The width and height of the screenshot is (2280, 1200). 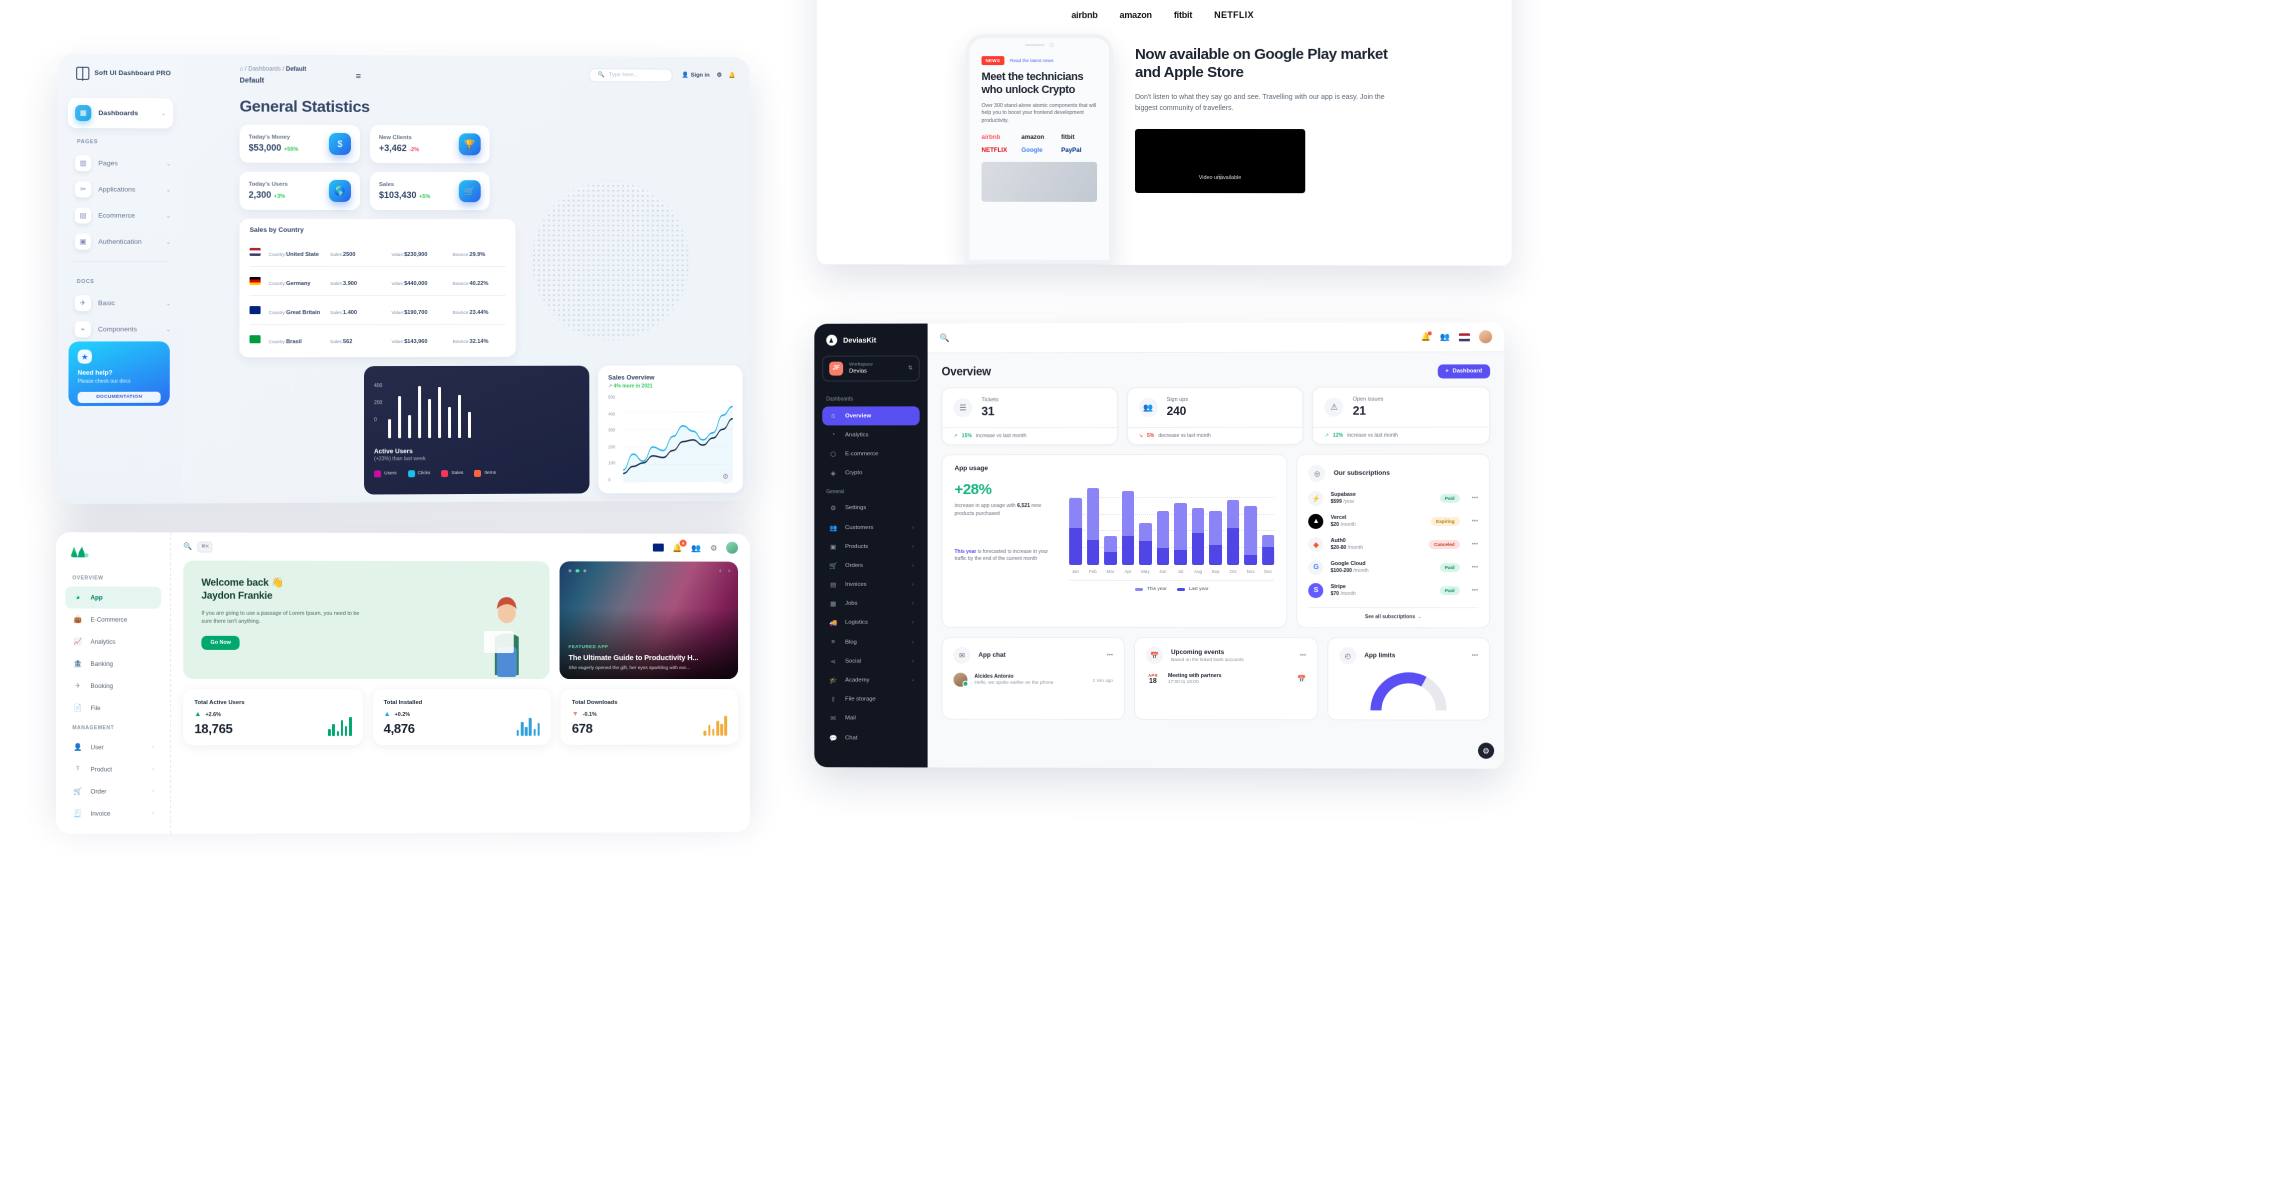 I want to click on sidebar-item-applications: ✂ Applications ⌄, so click(x=120, y=189).